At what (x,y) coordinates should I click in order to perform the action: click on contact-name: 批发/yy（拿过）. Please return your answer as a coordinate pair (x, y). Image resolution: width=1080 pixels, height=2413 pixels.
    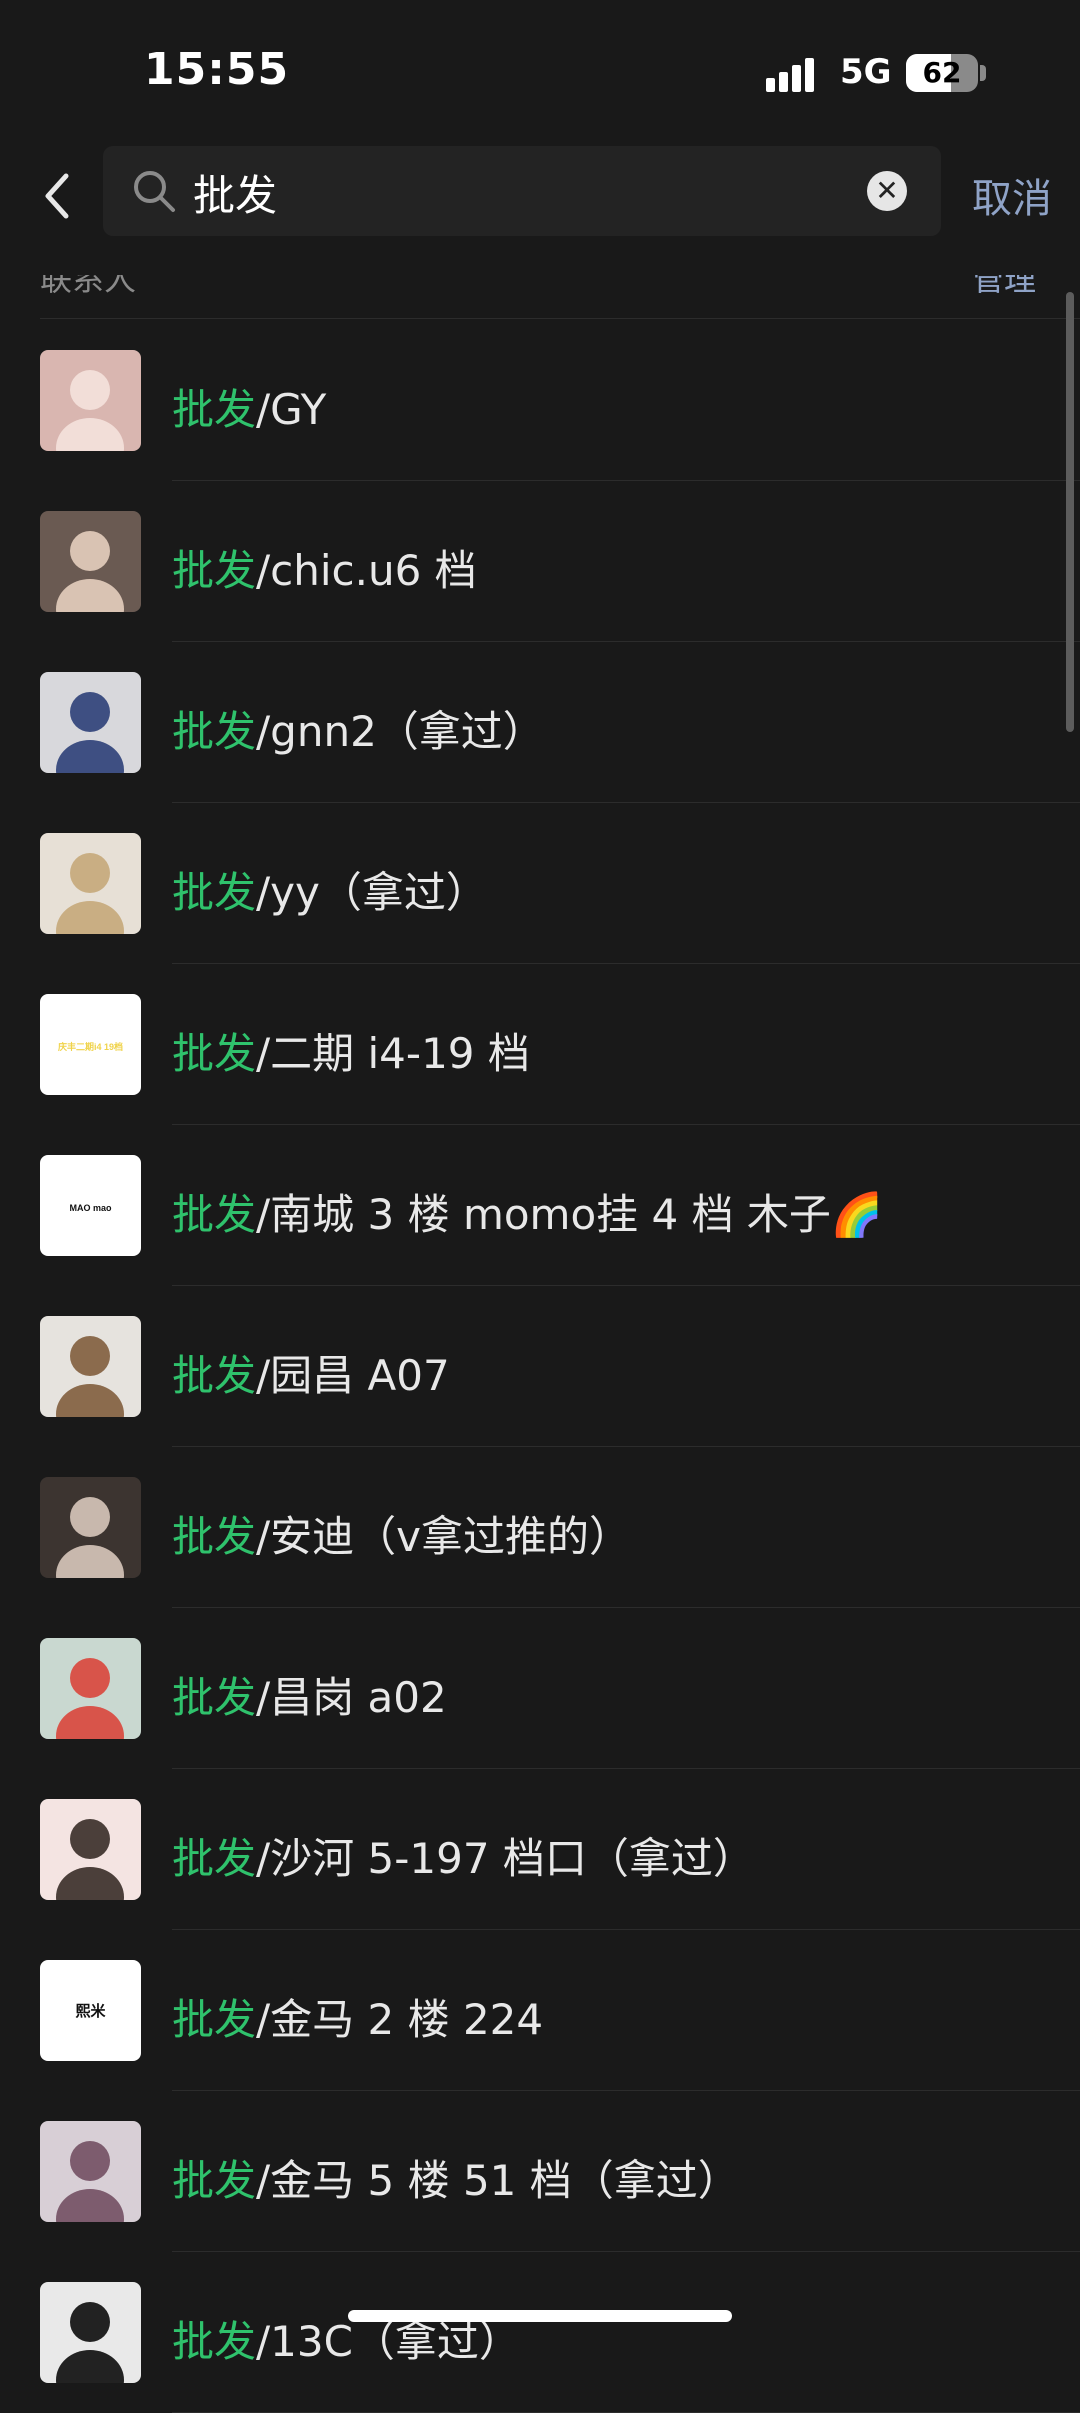
    Looking at the image, I should click on (330, 889).